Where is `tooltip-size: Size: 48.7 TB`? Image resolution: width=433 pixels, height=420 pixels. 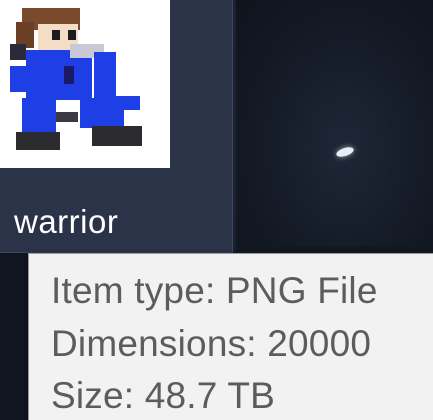 tooltip-size: Size: 48.7 TB is located at coordinates (163, 395).